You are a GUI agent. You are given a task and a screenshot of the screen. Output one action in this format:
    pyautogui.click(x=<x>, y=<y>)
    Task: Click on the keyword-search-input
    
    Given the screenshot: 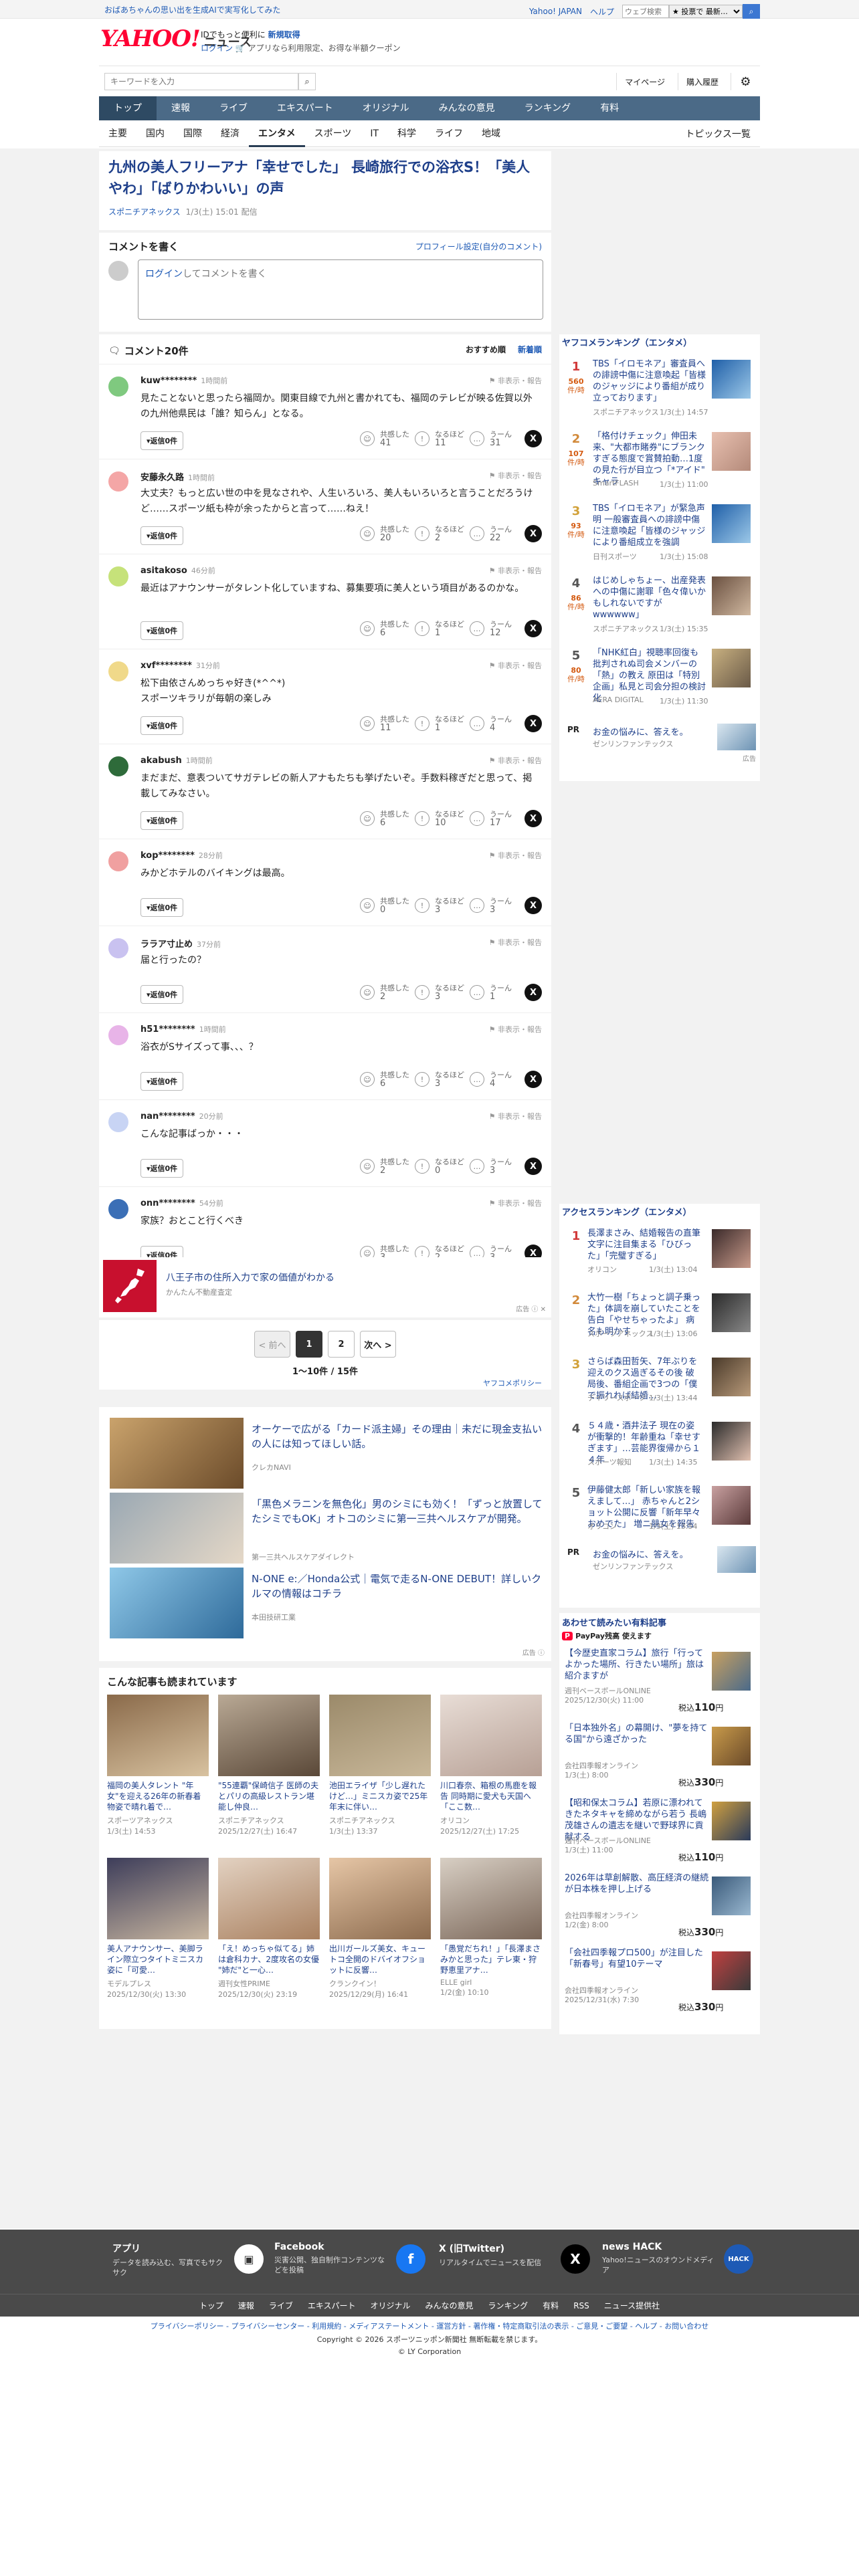 What is the action you would take?
    pyautogui.click(x=201, y=81)
    